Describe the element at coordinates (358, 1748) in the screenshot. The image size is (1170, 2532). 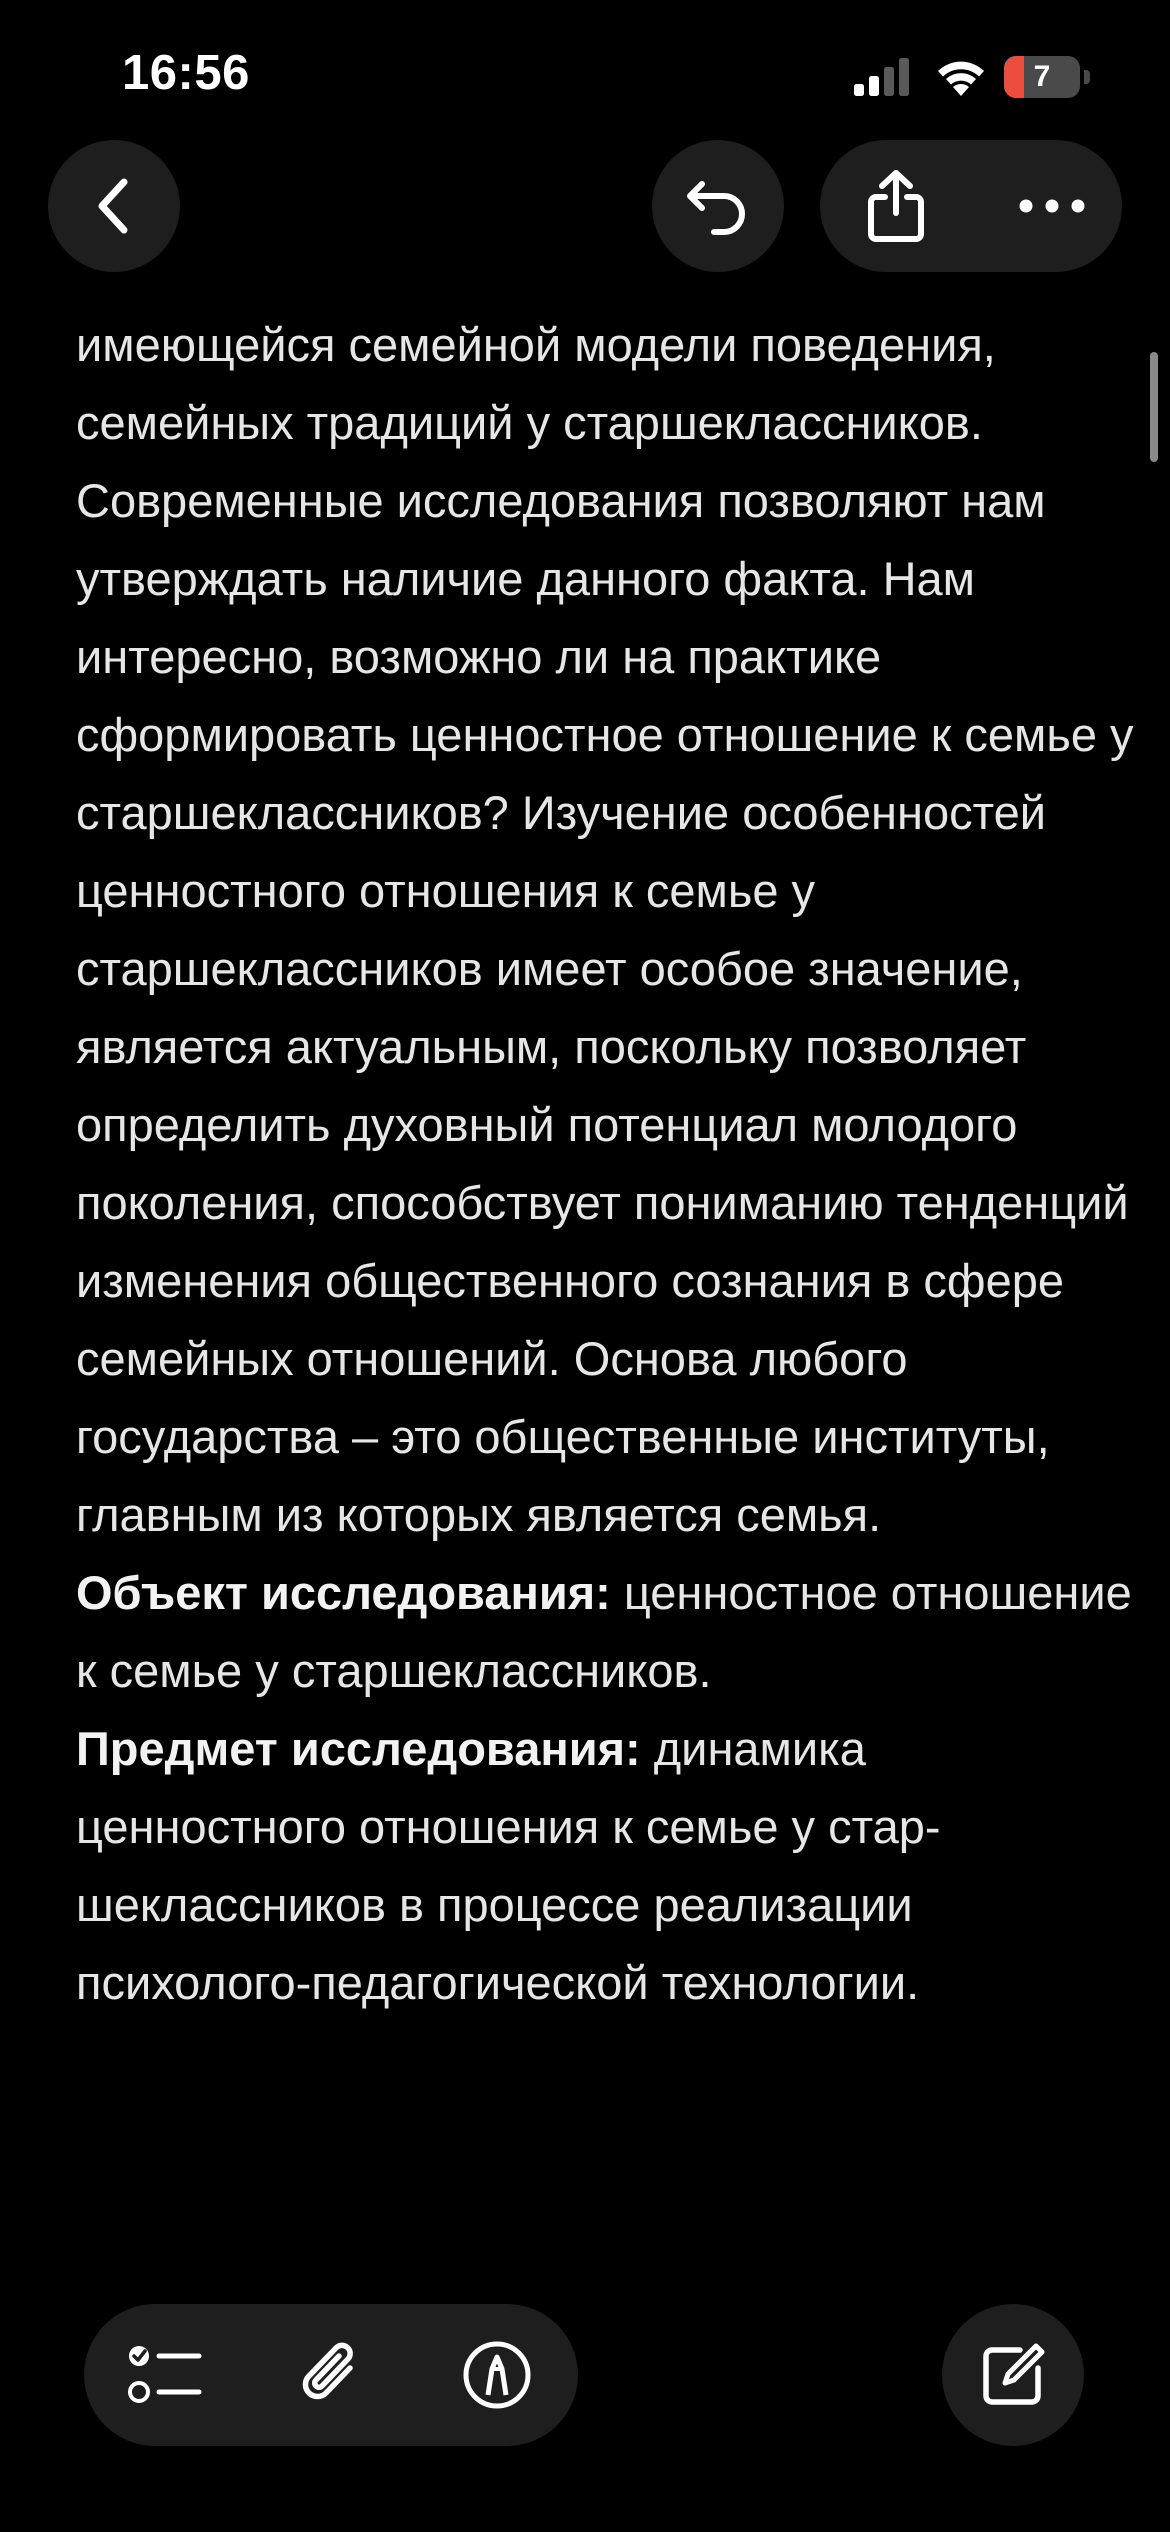
I see `subject-label: Предмет исследования:` at that location.